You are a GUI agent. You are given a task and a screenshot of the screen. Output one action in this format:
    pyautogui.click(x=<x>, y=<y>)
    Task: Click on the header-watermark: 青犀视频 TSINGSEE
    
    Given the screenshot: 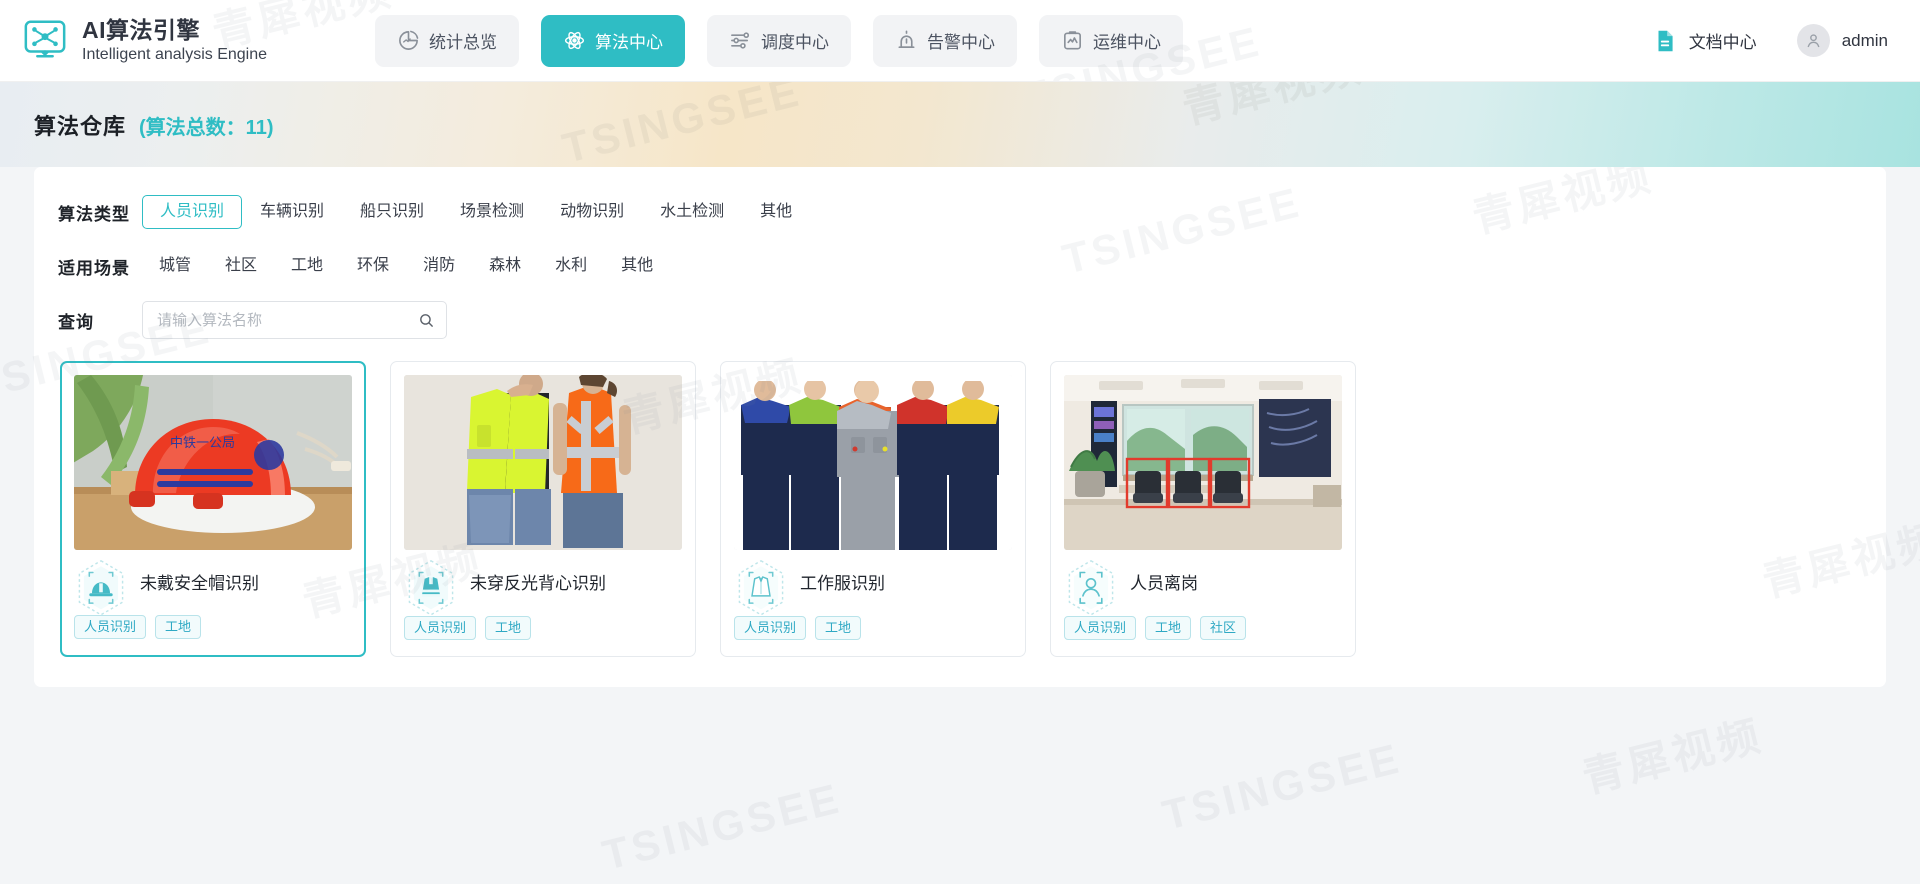 What is the action you would take?
    pyautogui.click(x=960, y=40)
    